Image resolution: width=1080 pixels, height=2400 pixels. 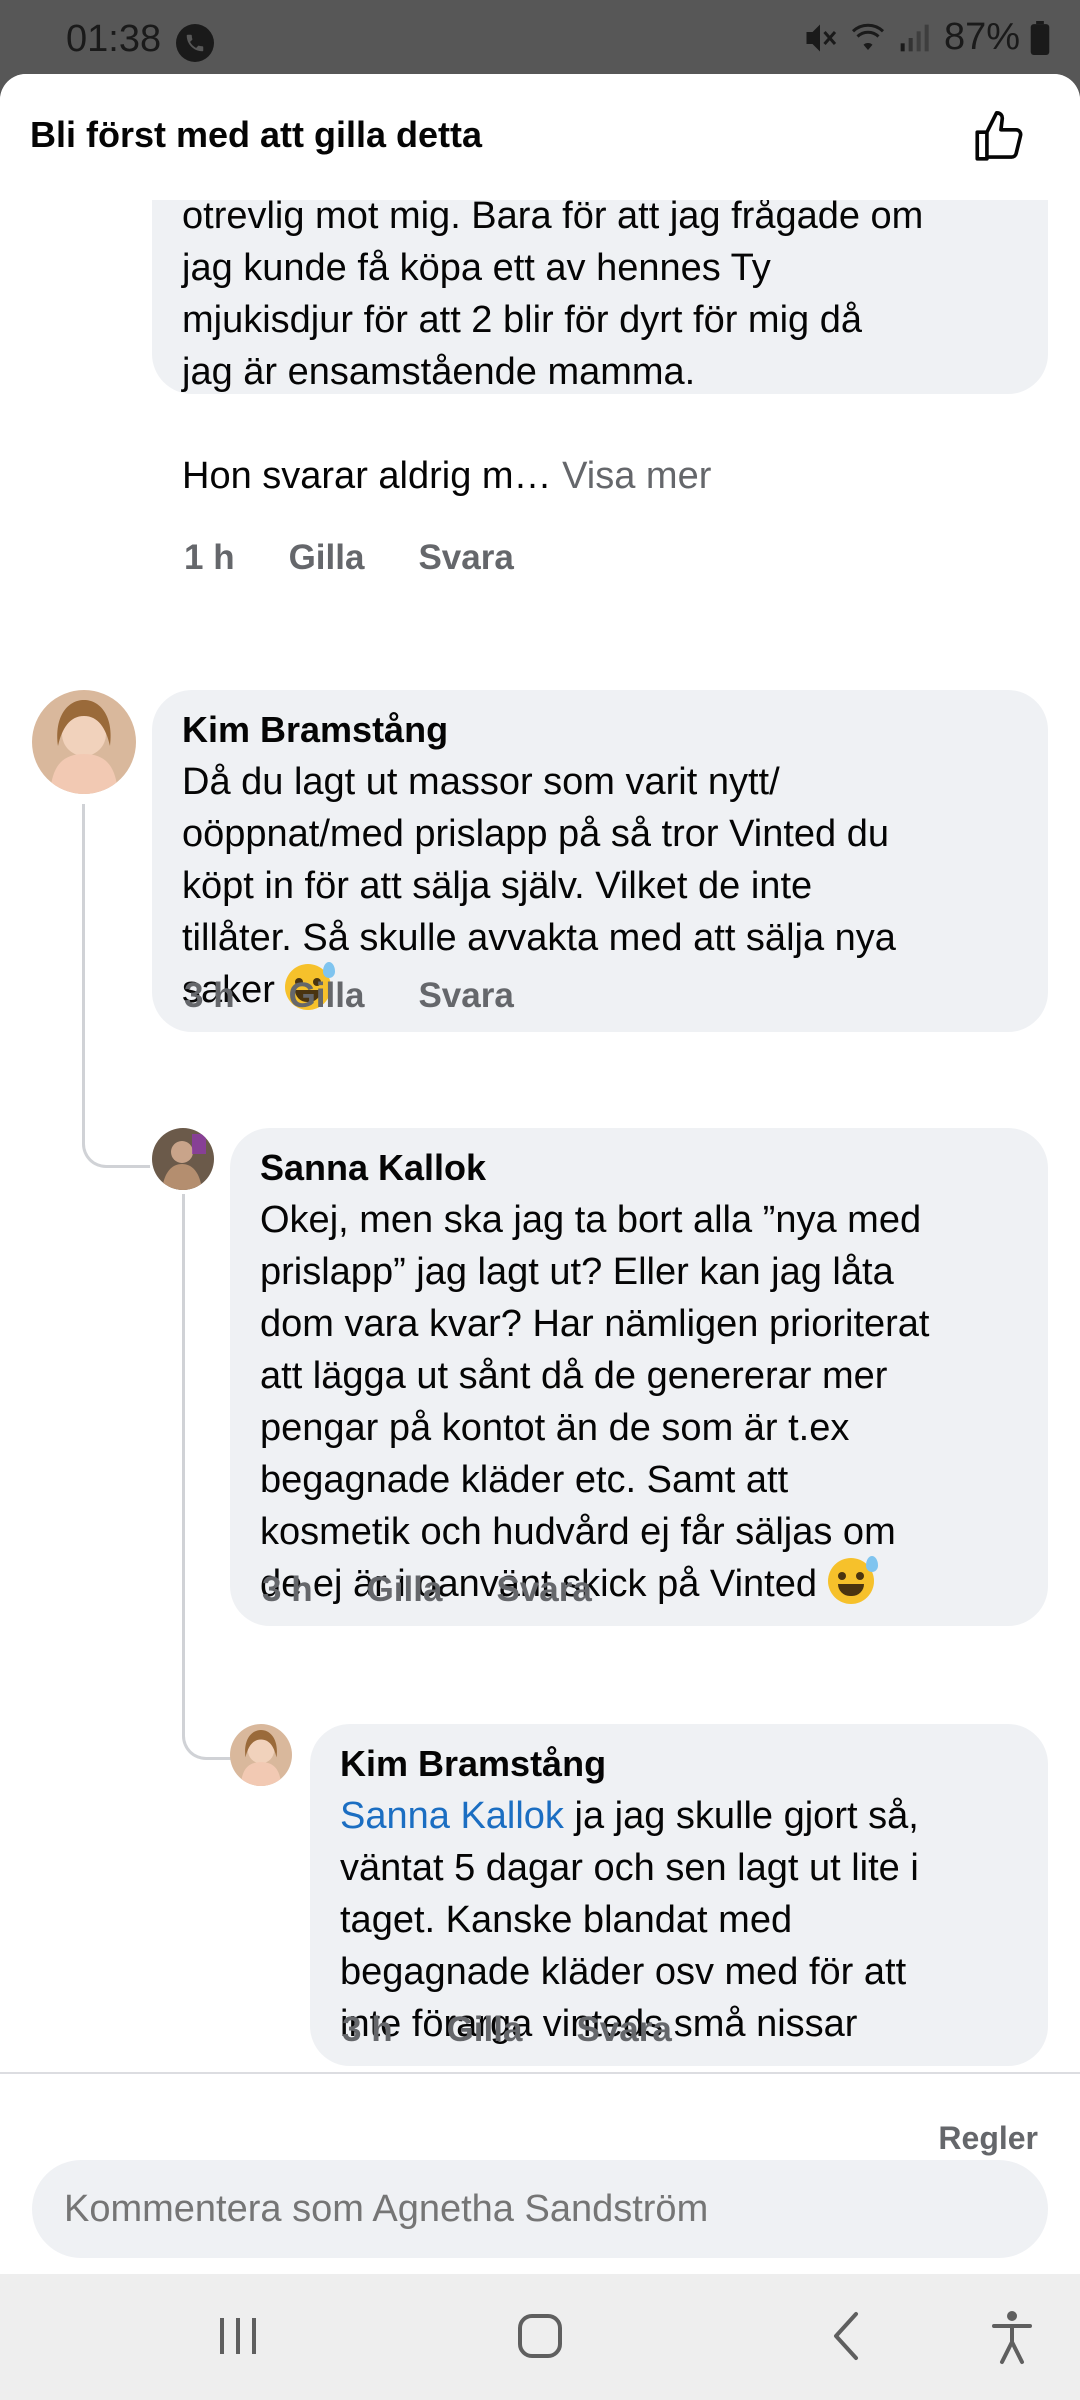 I want to click on comment-input, so click(x=540, y=2209).